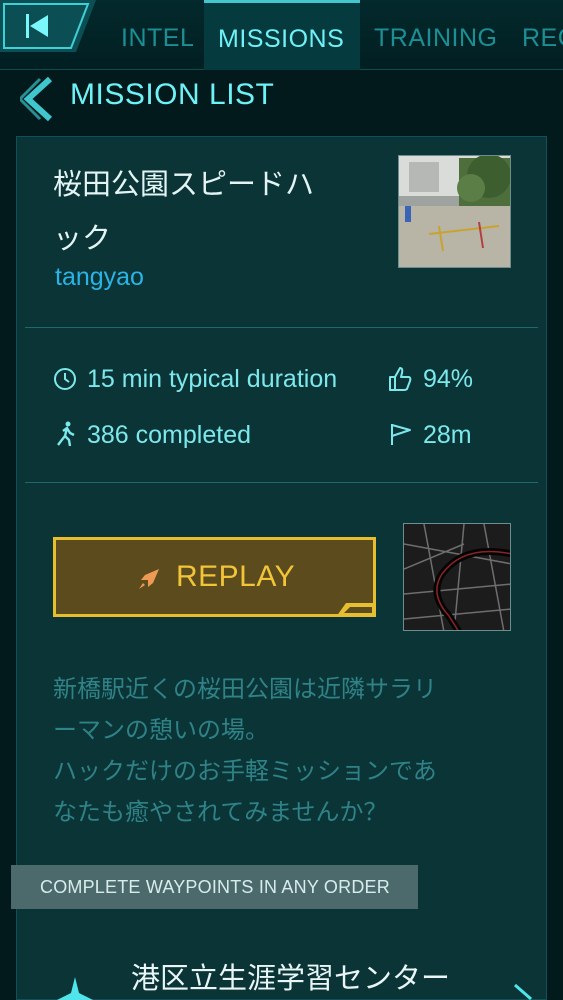  Describe the element at coordinates (236, 576) in the screenshot. I see `replay-label: REPLAY` at that location.